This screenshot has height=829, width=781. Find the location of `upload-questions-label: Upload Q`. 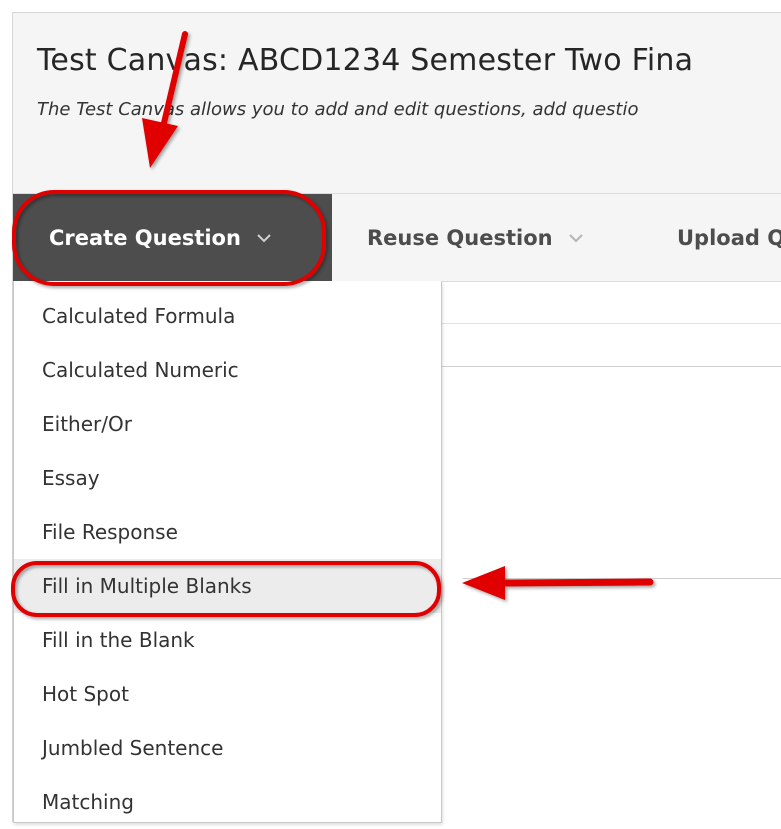

upload-questions-label: Upload Q is located at coordinates (729, 237).